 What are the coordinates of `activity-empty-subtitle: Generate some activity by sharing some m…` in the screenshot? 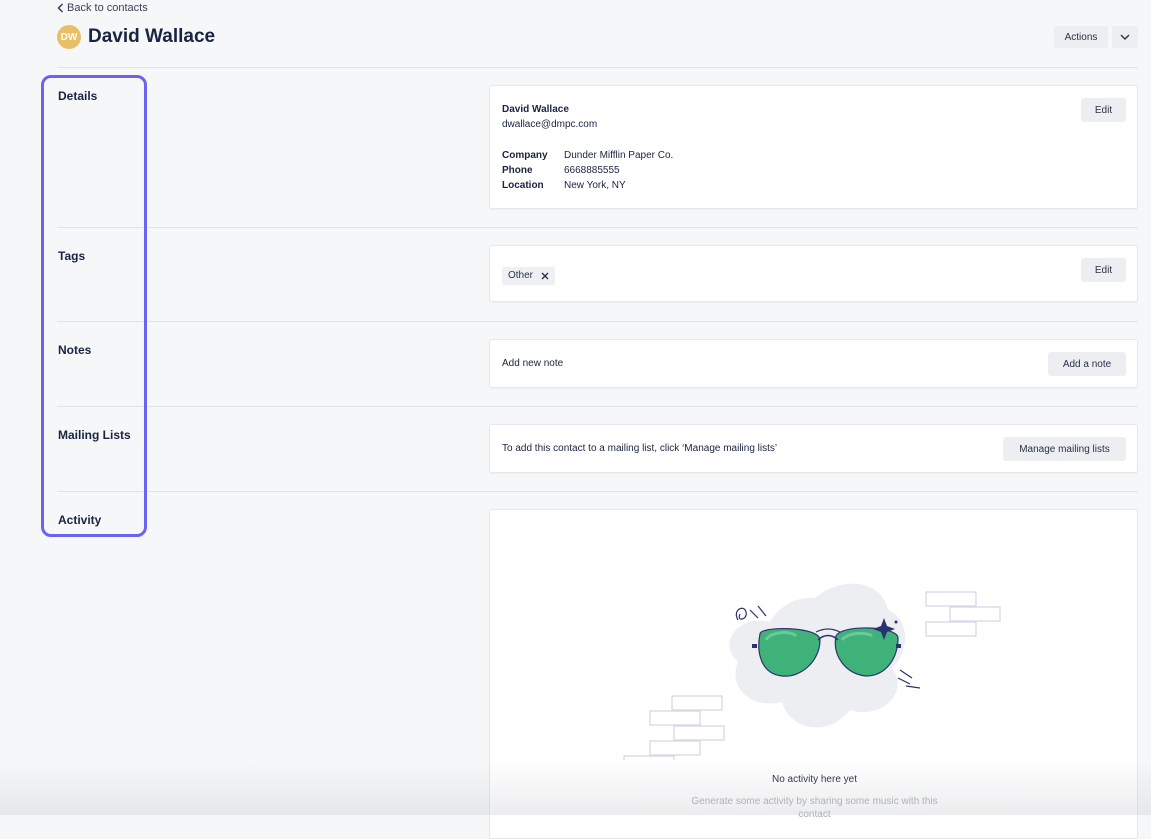 It's located at (814, 808).